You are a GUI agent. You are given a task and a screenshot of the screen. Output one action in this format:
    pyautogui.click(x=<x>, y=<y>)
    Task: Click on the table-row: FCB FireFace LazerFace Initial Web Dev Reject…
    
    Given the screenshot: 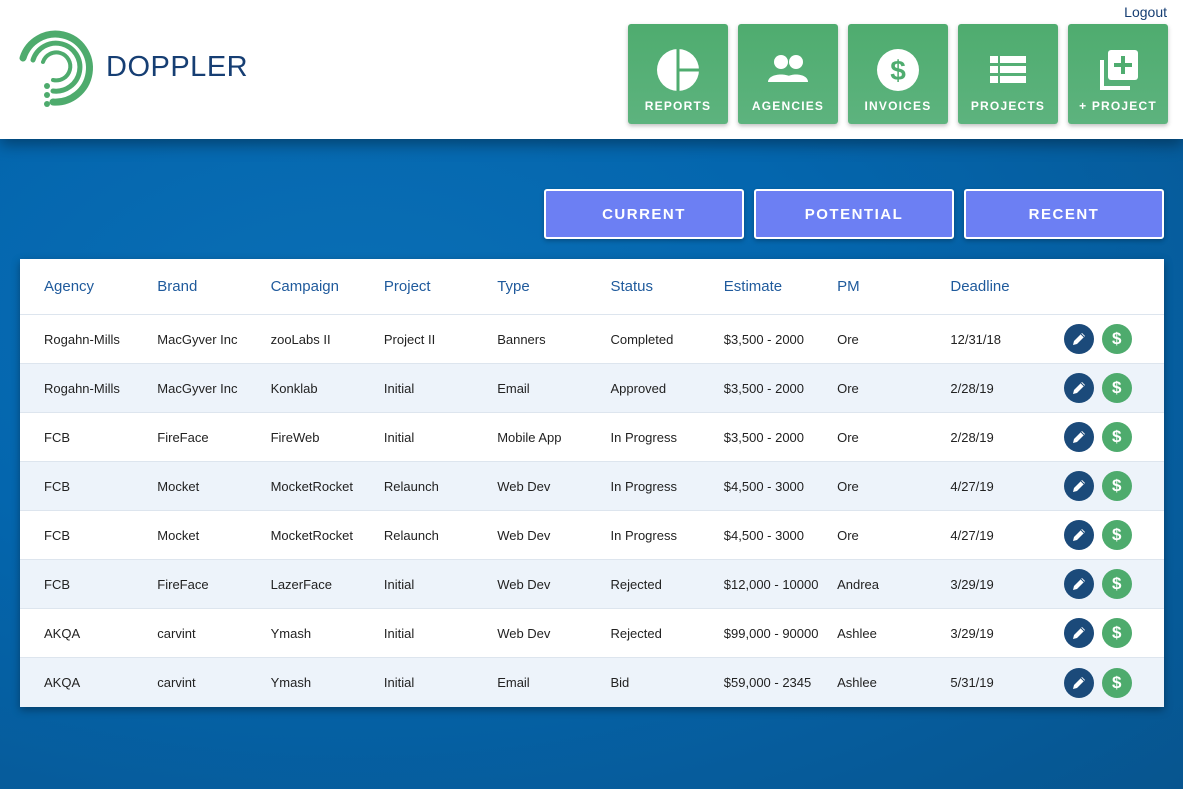 What is the action you would take?
    pyautogui.click(x=592, y=584)
    